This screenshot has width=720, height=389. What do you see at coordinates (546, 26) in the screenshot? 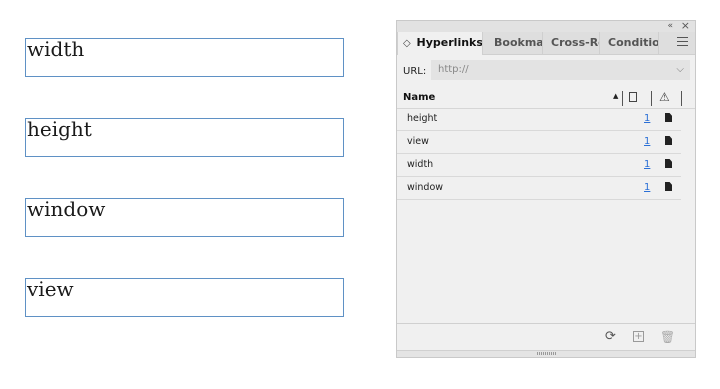
I see `panel-title-bar: « ×` at bounding box center [546, 26].